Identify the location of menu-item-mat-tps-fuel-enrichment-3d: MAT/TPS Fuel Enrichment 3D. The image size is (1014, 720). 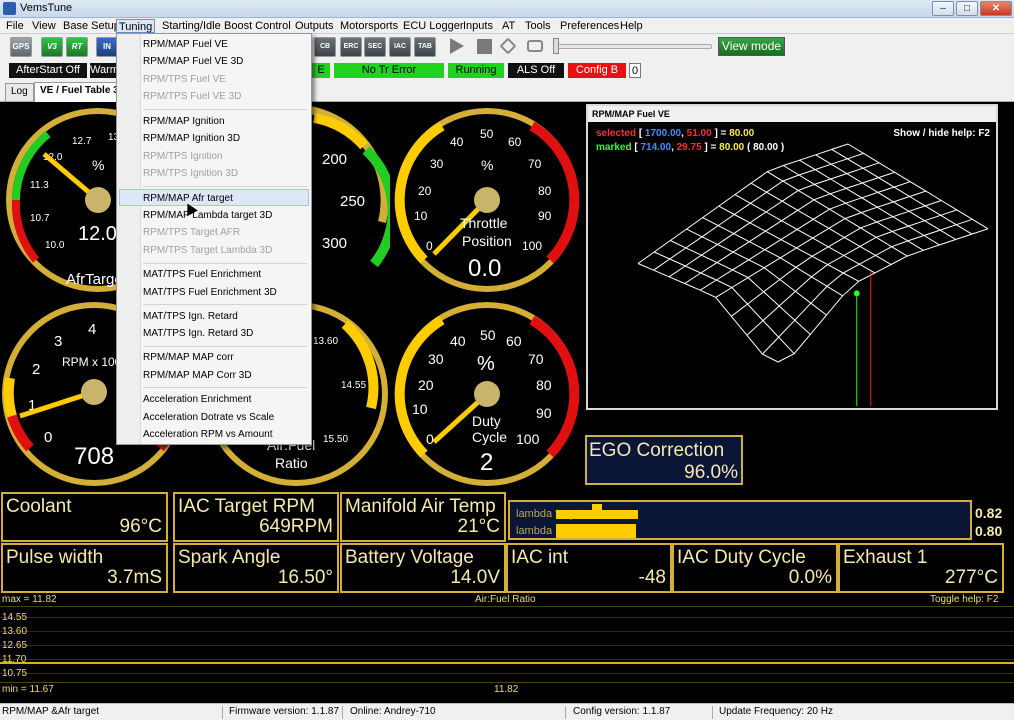
(226, 292).